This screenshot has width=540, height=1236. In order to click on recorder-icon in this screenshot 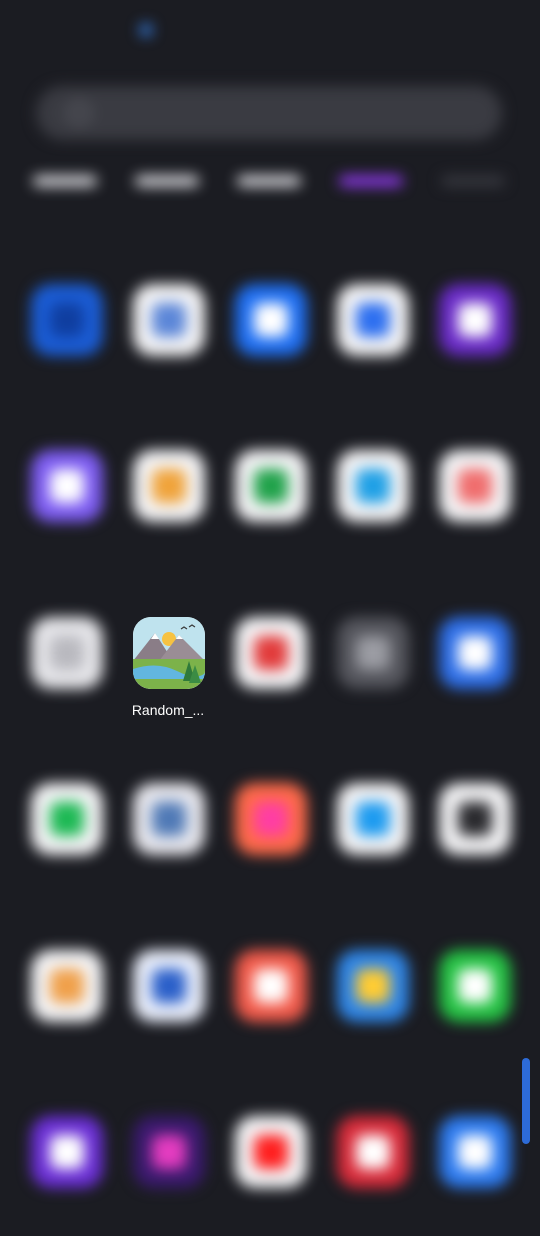, I will do `click(271, 653)`.